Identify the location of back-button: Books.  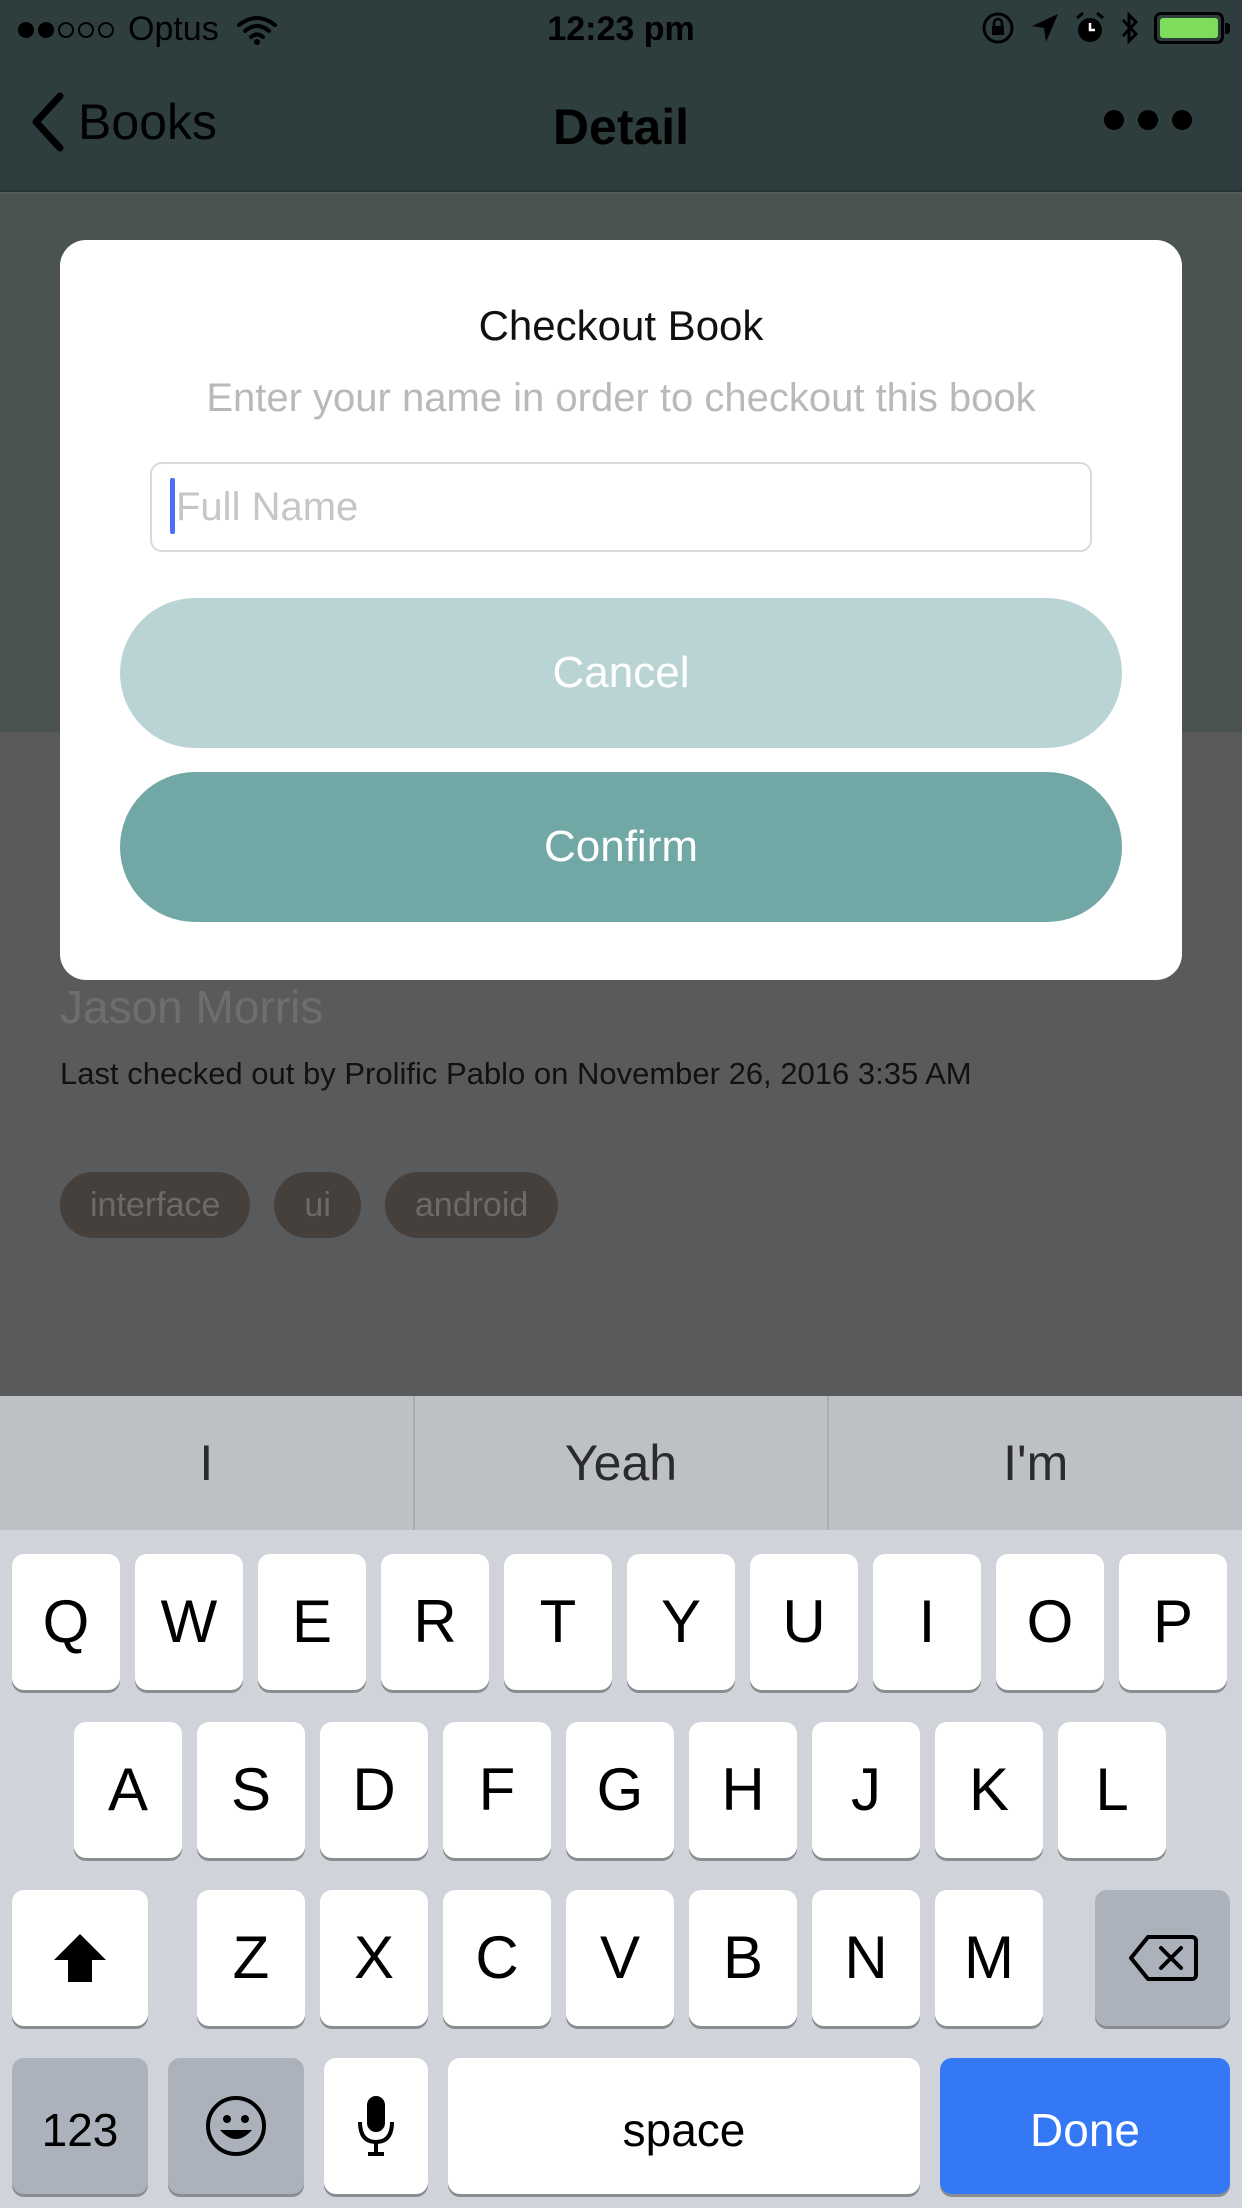
(123, 122).